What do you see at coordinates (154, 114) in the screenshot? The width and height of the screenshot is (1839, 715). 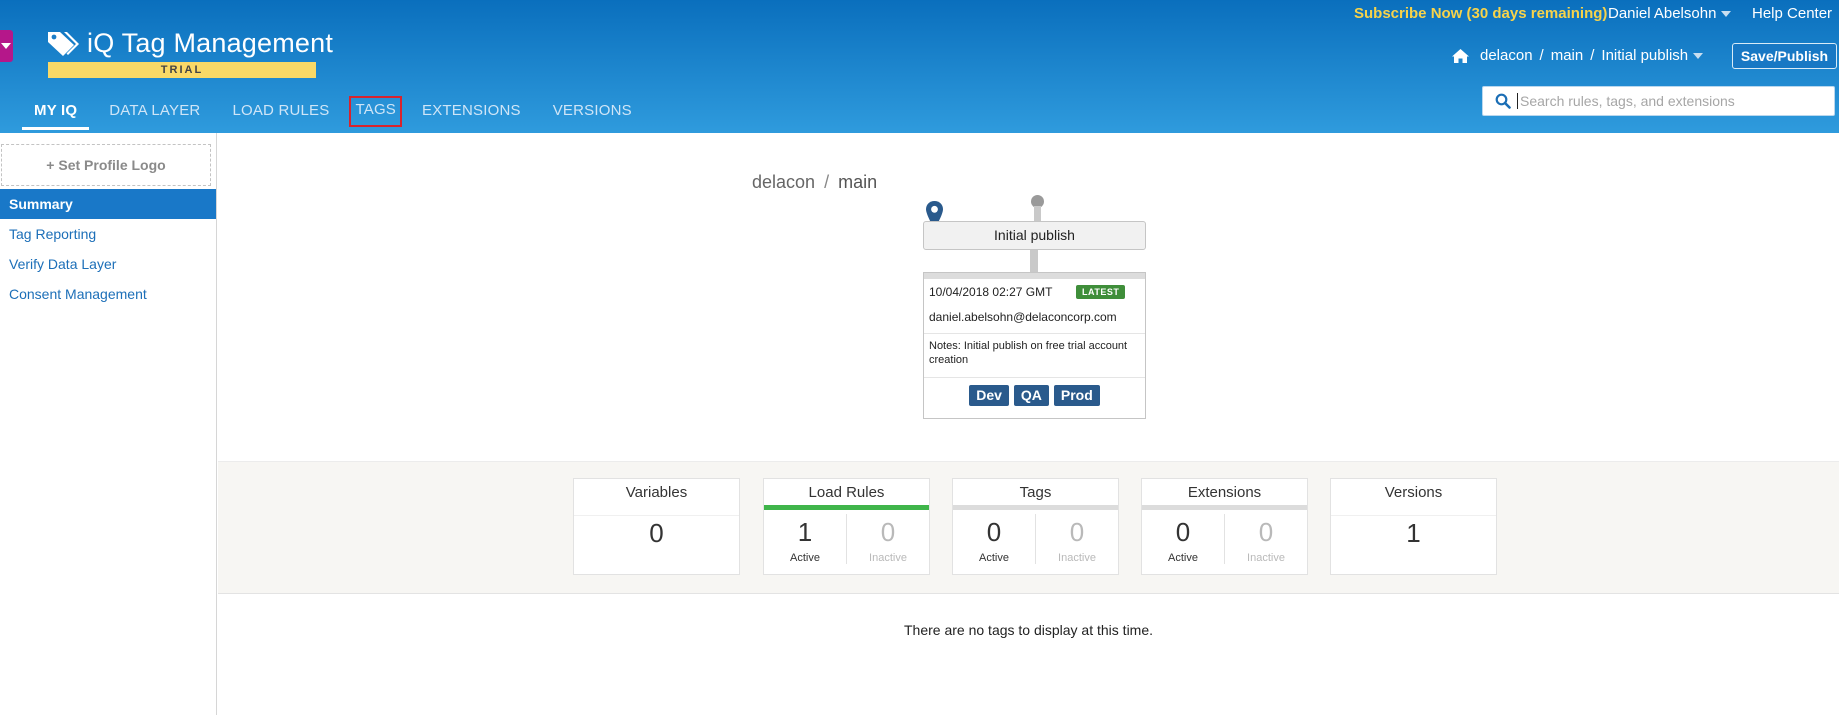 I see `tab-data-layer: DATA LAYER` at bounding box center [154, 114].